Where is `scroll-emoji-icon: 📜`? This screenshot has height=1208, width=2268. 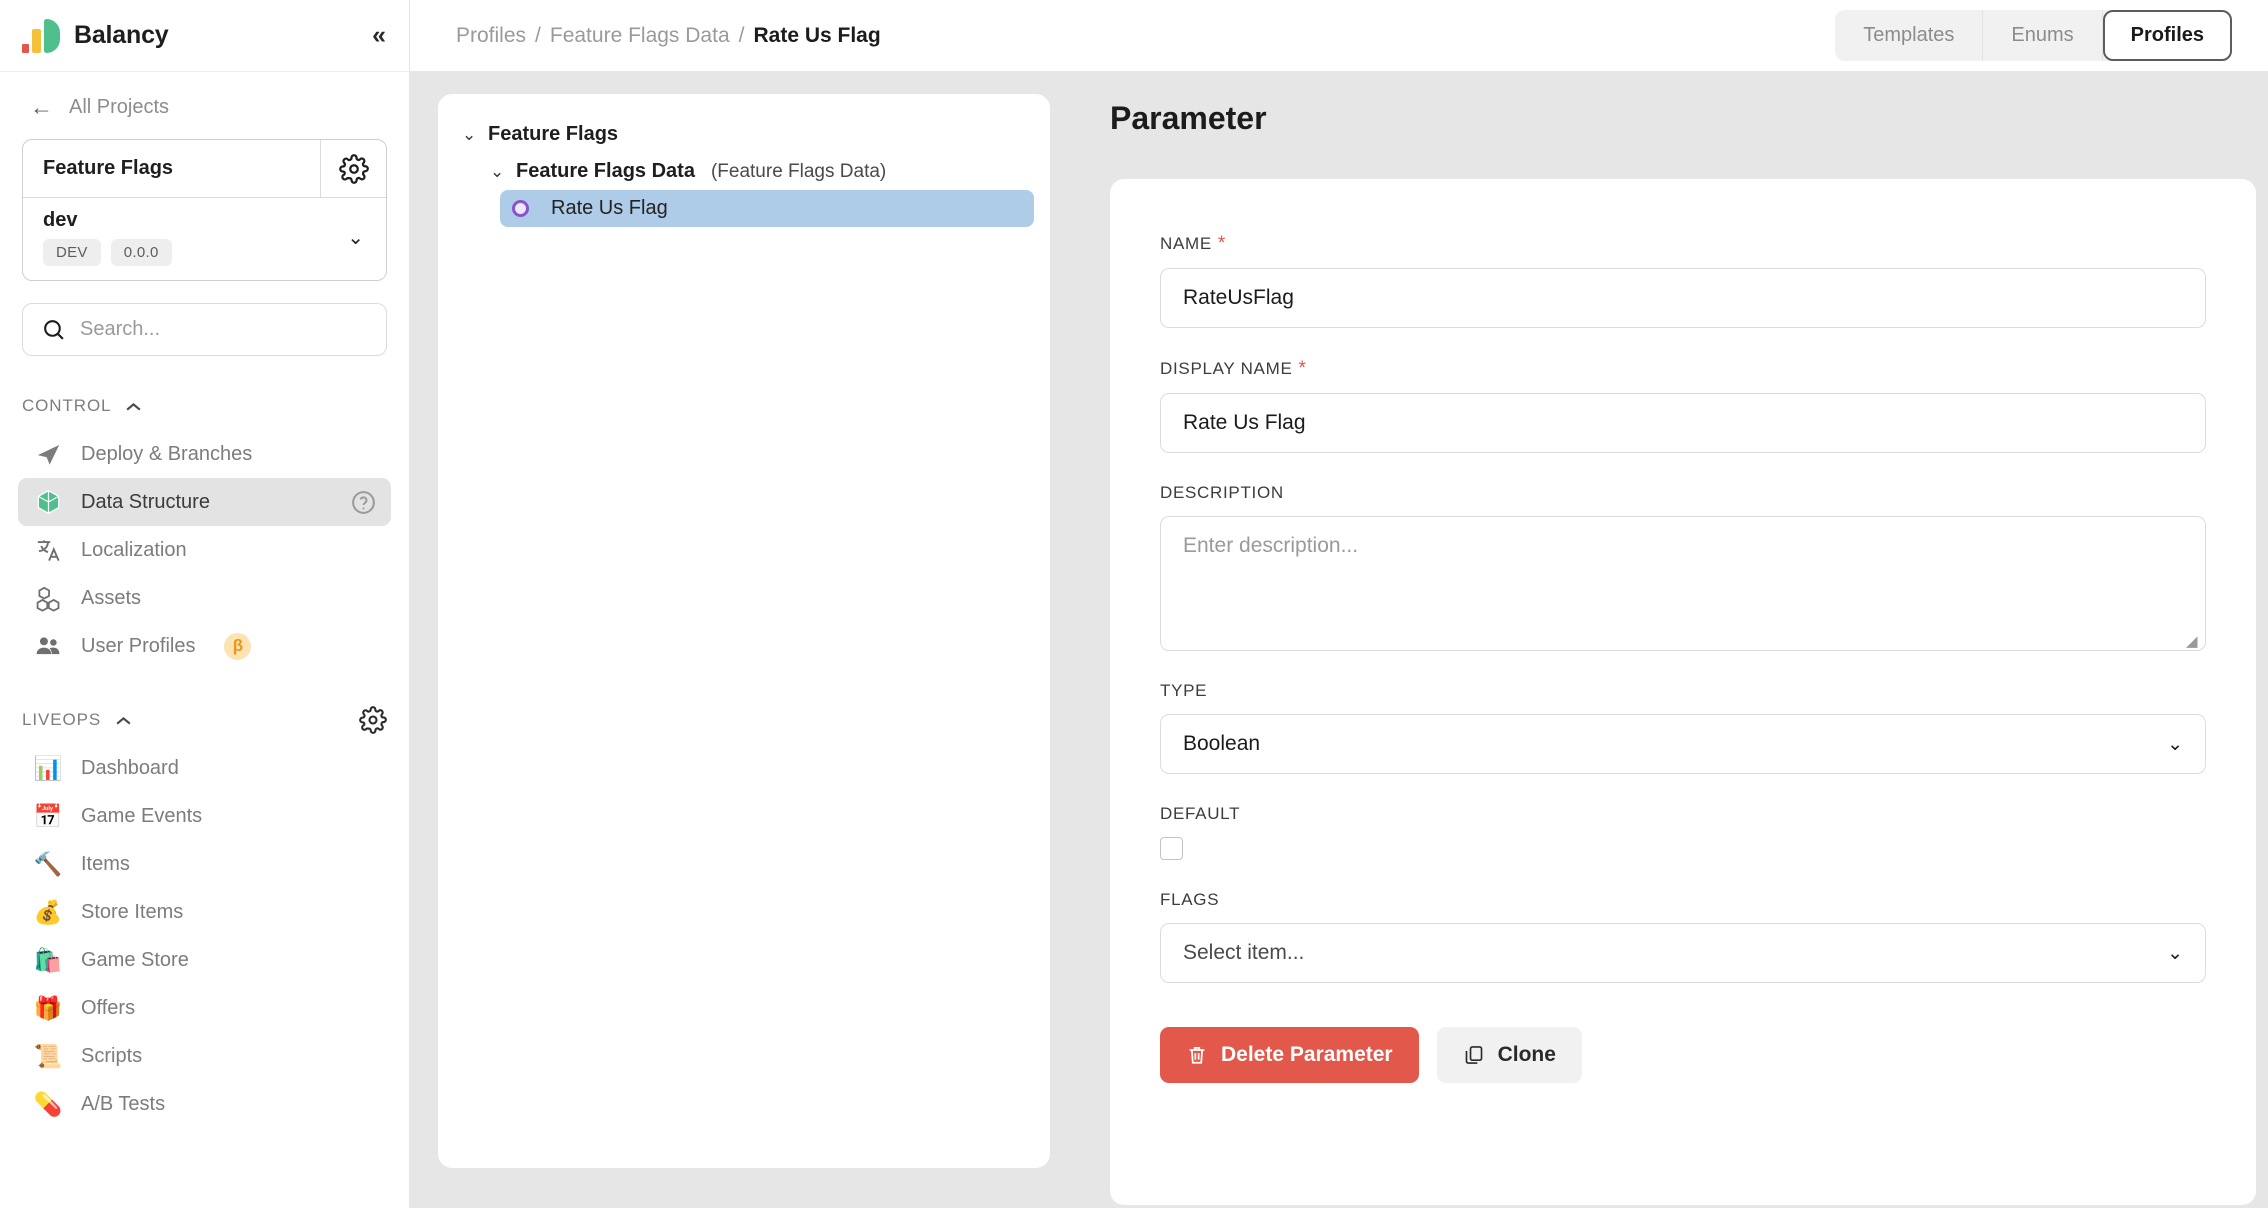
scroll-emoji-icon: 📜 is located at coordinates (48, 1055).